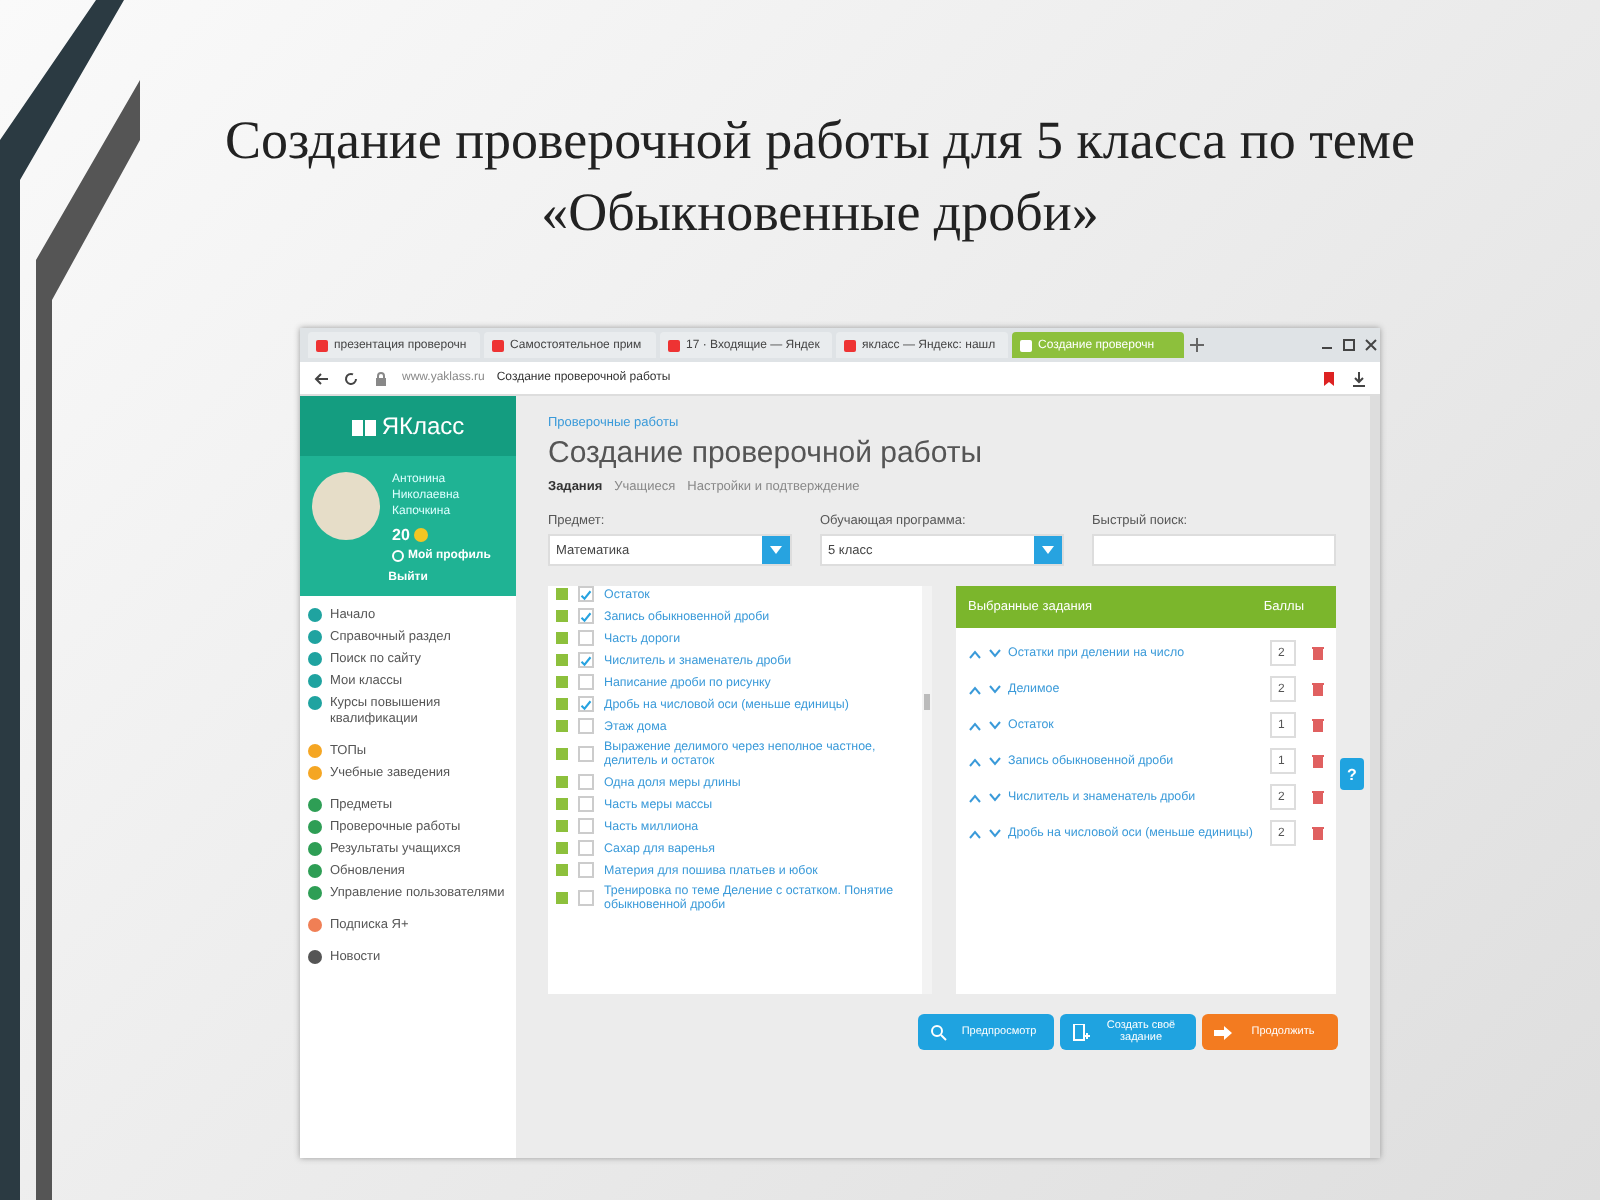 Image resolution: width=1600 pixels, height=1200 pixels. What do you see at coordinates (401, 535) in the screenshot?
I see `points-value: 20` at bounding box center [401, 535].